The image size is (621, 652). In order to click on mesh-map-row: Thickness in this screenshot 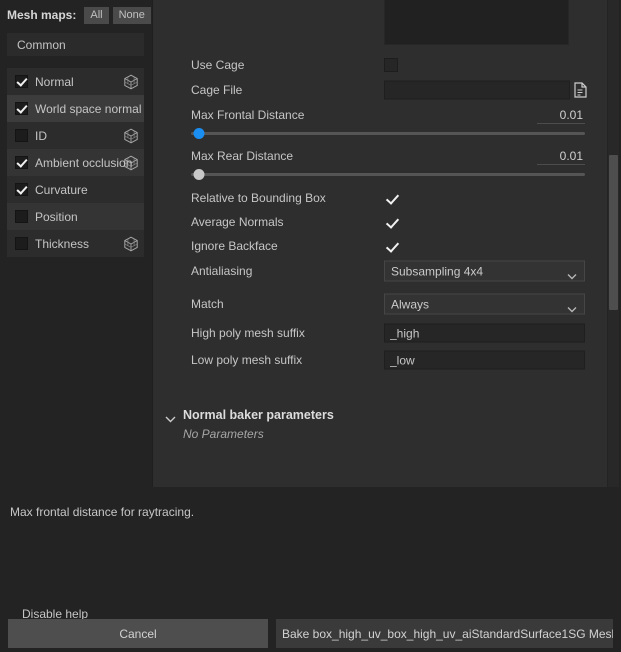, I will do `click(75, 243)`.